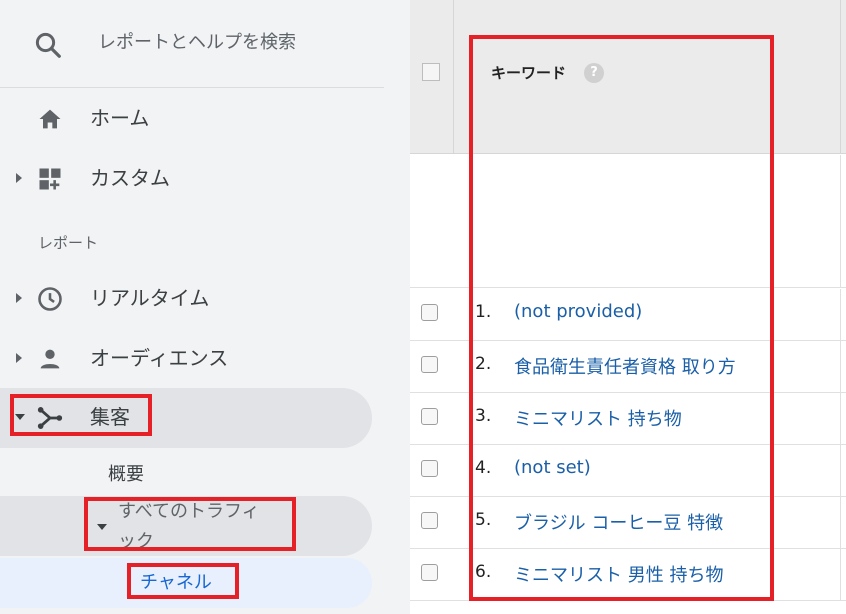  I want to click on row-number: 1., so click(483, 312).